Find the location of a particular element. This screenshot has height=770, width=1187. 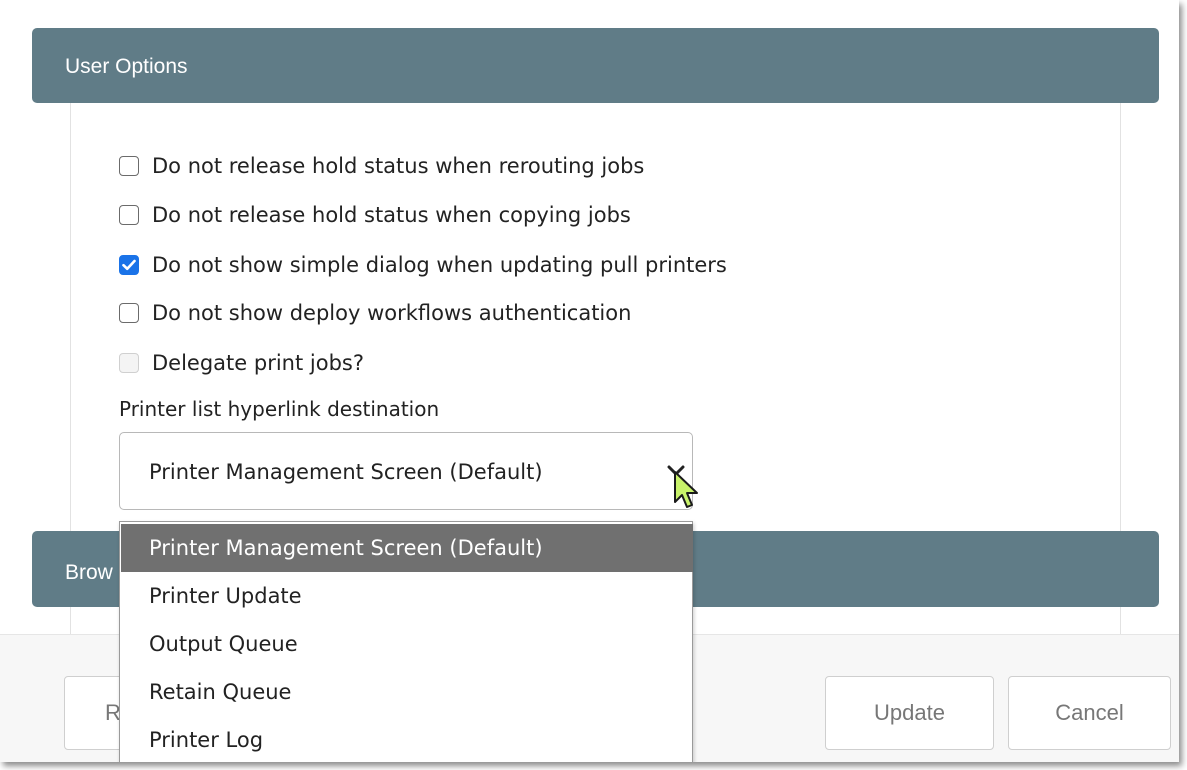

dropdown-option-output-queue: Output Queue is located at coordinates (407, 644).